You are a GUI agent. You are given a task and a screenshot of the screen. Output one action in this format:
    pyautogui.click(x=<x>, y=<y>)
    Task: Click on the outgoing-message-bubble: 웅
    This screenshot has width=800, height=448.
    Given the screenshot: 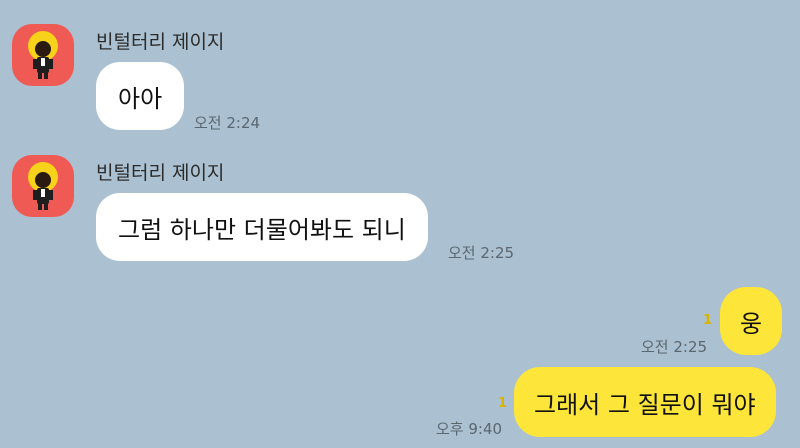 What is the action you would take?
    pyautogui.click(x=751, y=321)
    